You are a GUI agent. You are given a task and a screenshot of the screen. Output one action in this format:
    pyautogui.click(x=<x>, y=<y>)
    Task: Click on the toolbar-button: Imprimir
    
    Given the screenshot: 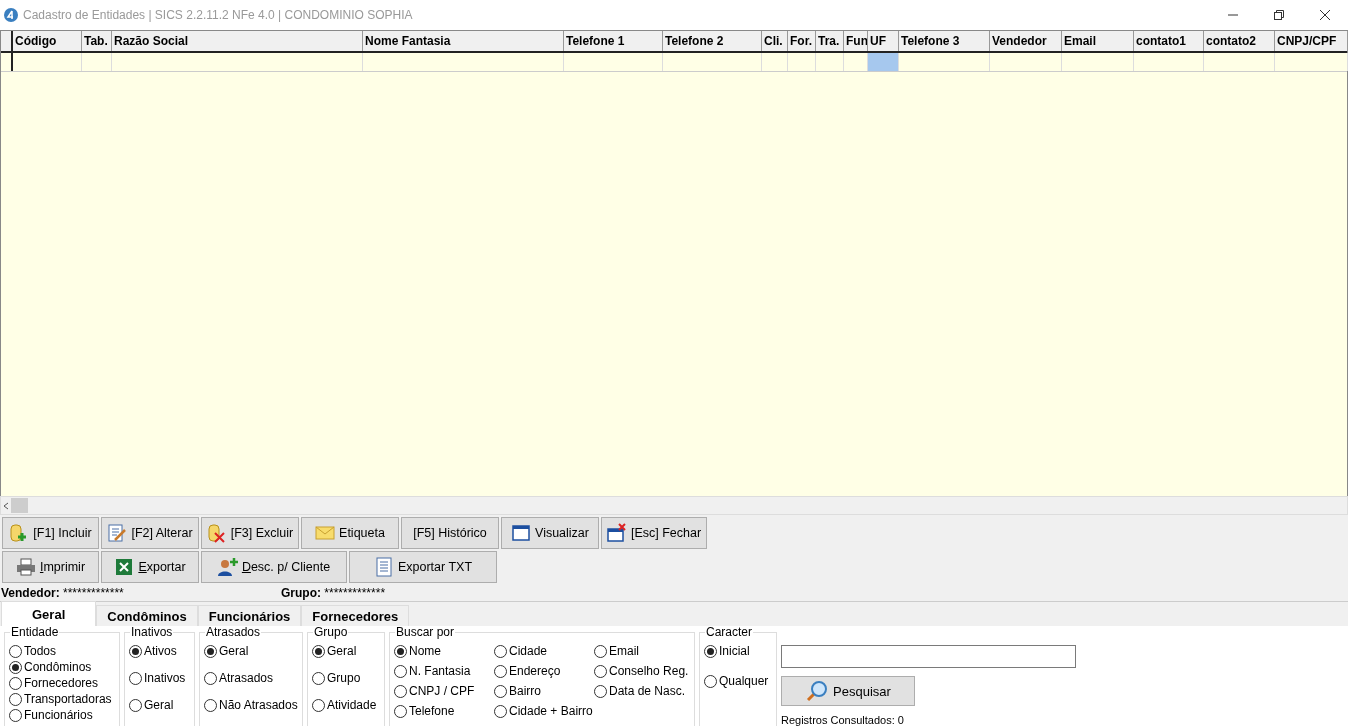 What is the action you would take?
    pyautogui.click(x=50, y=567)
    